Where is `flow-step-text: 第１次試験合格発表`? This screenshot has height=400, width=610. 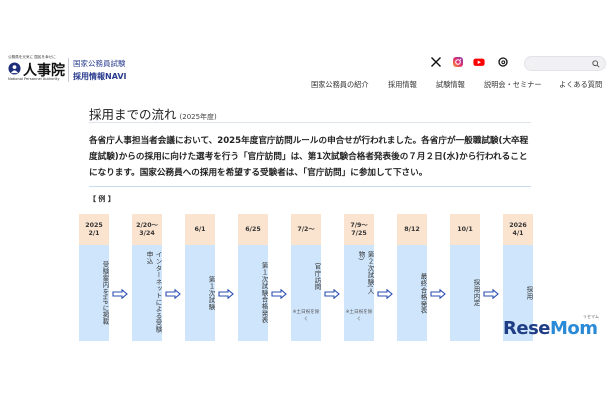 flow-step-text: 第１次試験合格発表 is located at coordinates (264, 293).